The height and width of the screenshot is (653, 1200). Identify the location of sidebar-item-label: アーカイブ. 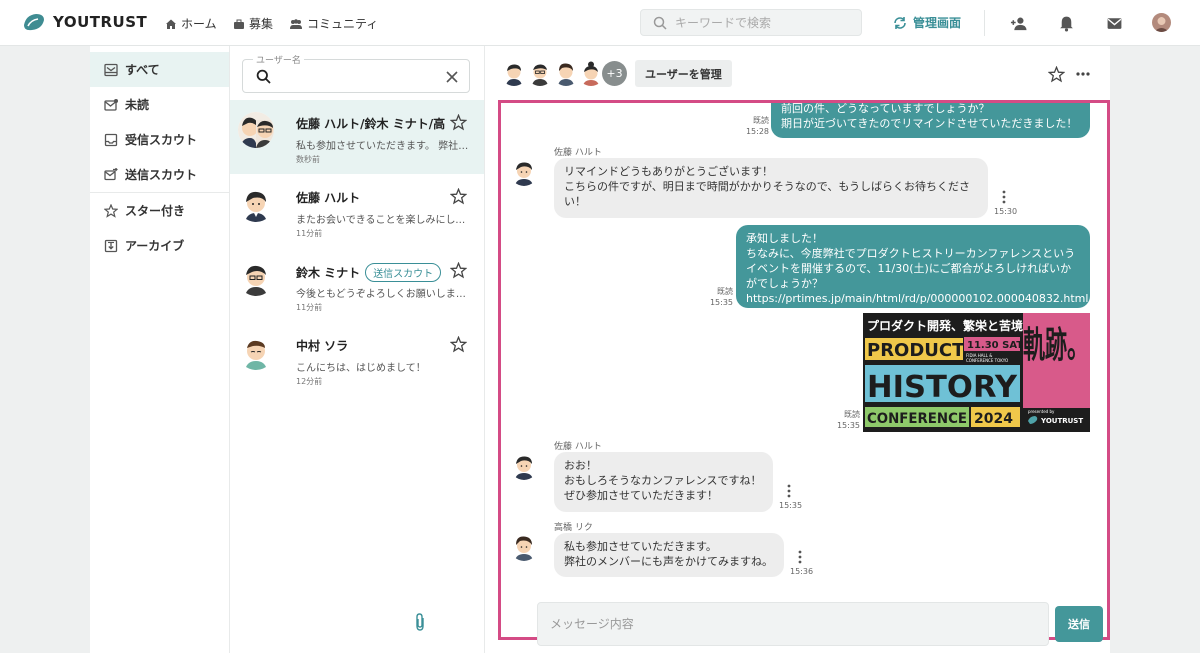
(155, 246).